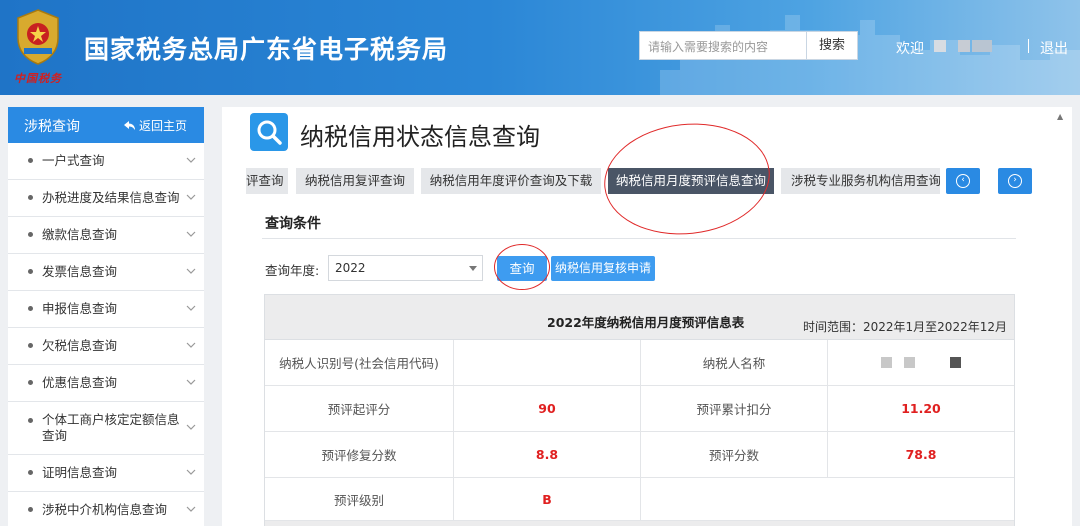 Image resolution: width=1080 pixels, height=526 pixels. Describe the element at coordinates (639, 523) in the screenshot. I see `table-footer` at that location.